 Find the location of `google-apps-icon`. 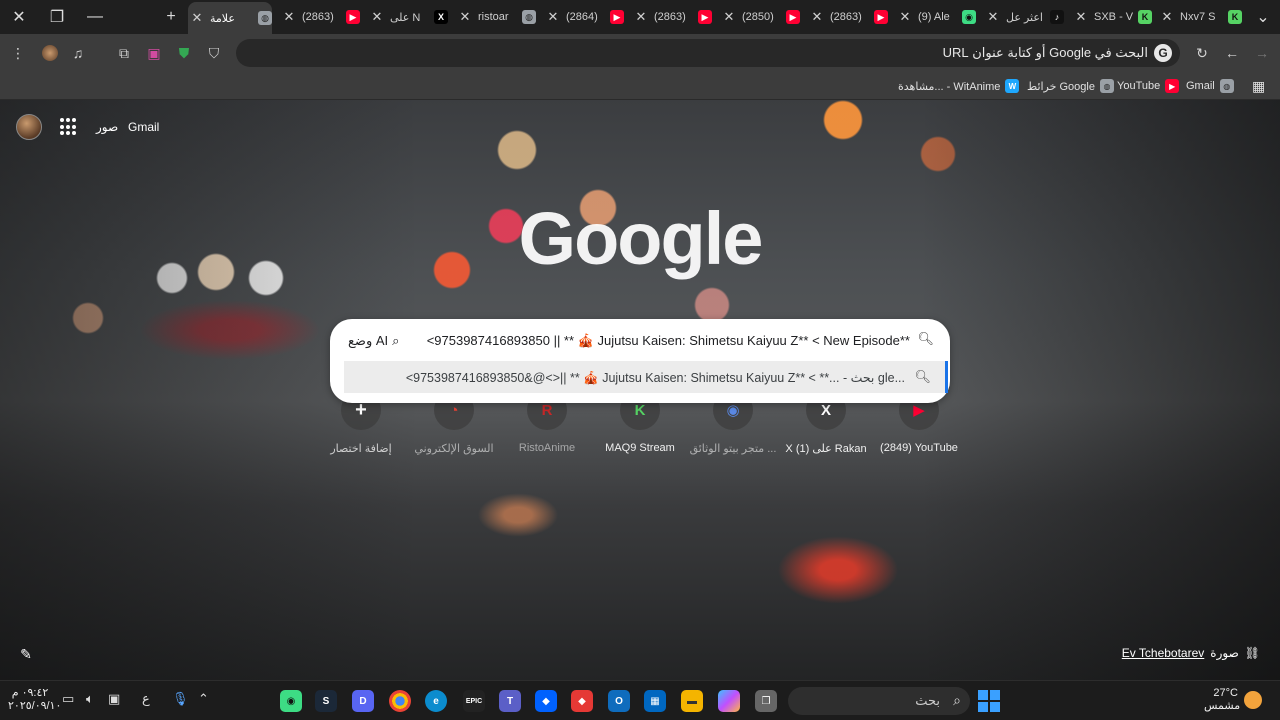

google-apps-icon is located at coordinates (69, 127).